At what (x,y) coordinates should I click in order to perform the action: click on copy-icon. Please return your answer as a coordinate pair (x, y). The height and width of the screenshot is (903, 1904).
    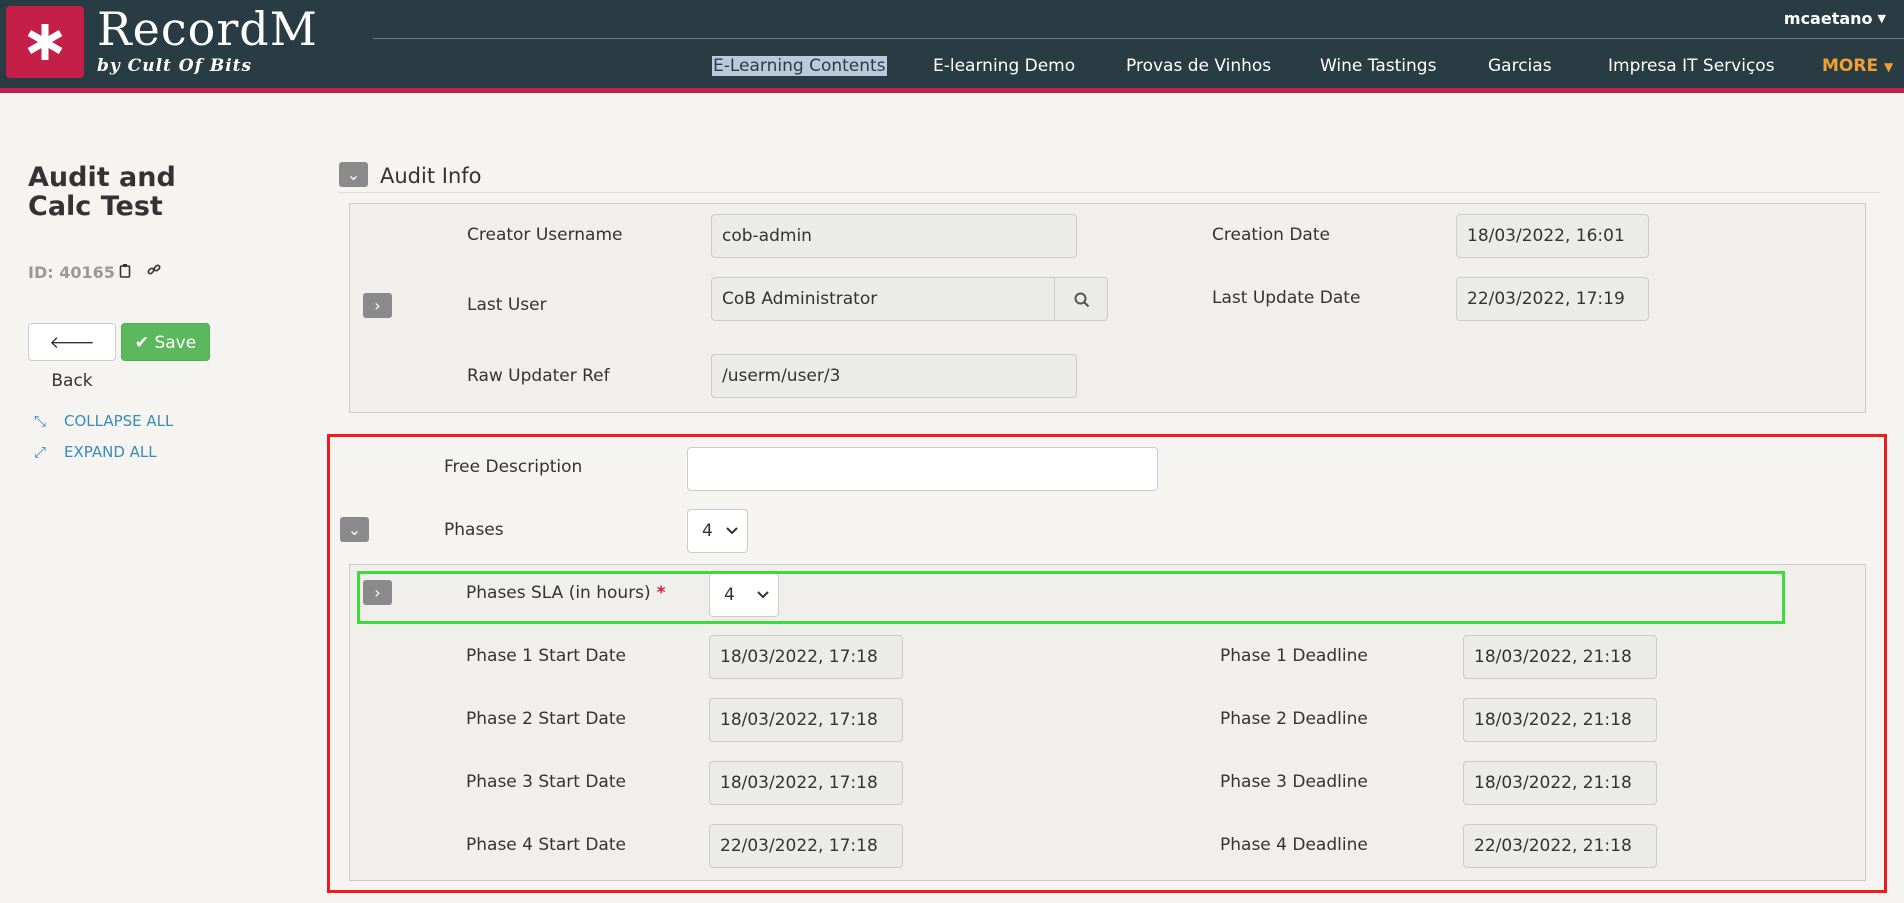
    Looking at the image, I should click on (125, 272).